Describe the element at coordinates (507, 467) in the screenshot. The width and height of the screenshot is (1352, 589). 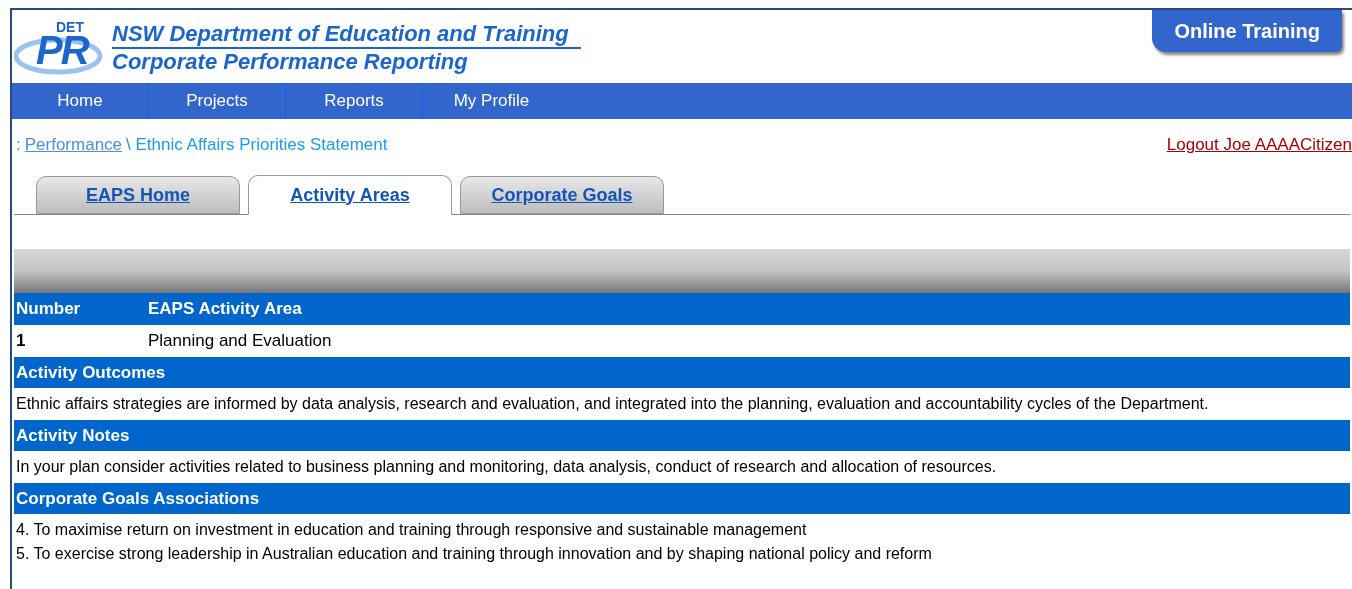
I see `section-text: In your plan consider activities related to business planning and monitoring, data analysis, conduct of research and allocation of resources.` at that location.